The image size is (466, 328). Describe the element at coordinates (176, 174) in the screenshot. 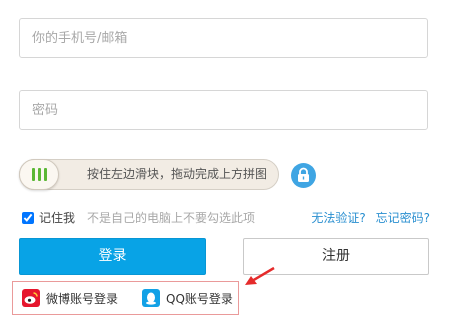

I see `slider-instruction: 按住左边滑块，拖动完成上方拼图` at that location.